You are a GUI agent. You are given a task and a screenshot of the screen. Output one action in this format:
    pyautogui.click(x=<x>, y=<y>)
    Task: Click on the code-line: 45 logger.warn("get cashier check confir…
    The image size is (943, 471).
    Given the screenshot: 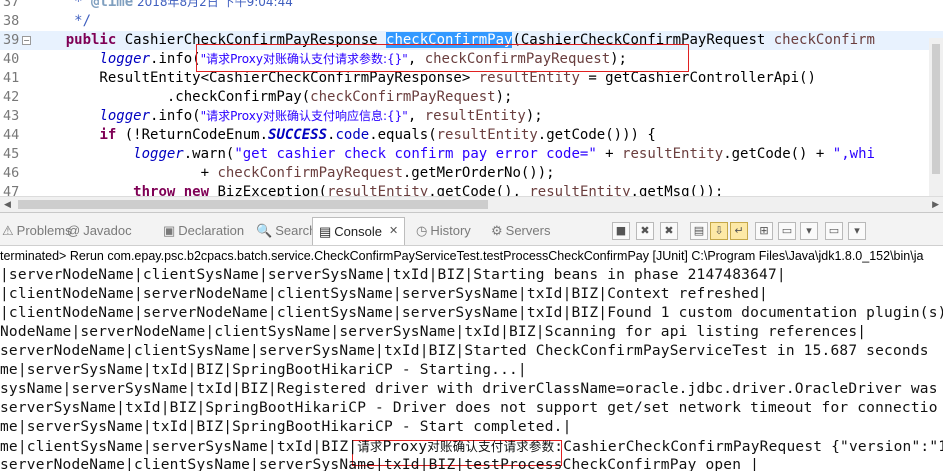 What is the action you would take?
    pyautogui.click(x=471, y=154)
    